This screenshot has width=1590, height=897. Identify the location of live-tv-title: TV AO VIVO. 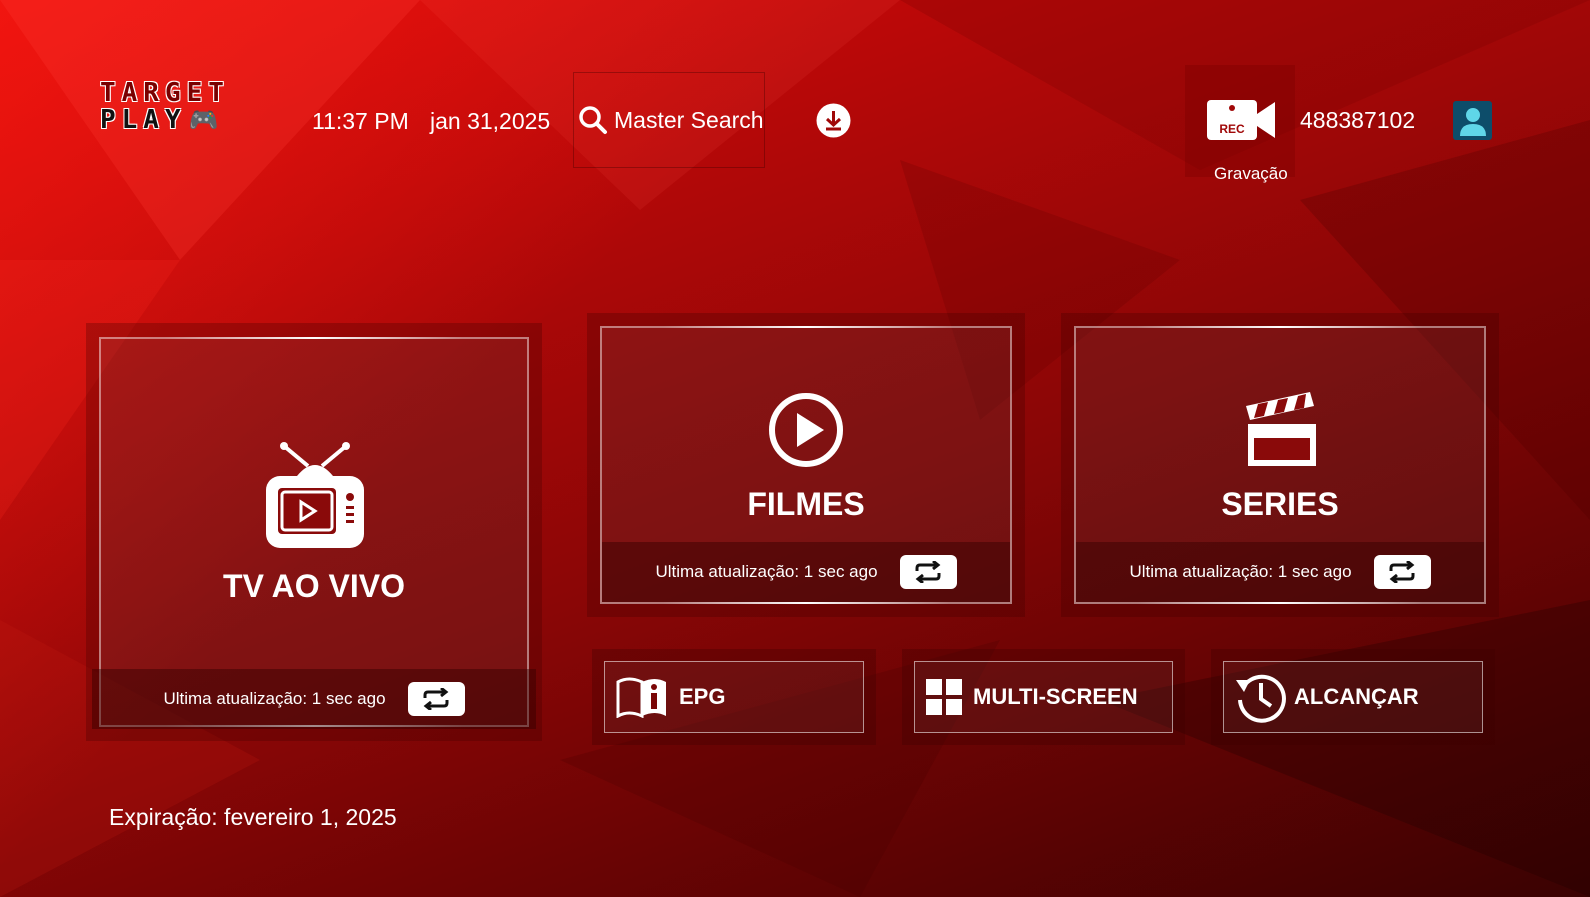
(314, 586).